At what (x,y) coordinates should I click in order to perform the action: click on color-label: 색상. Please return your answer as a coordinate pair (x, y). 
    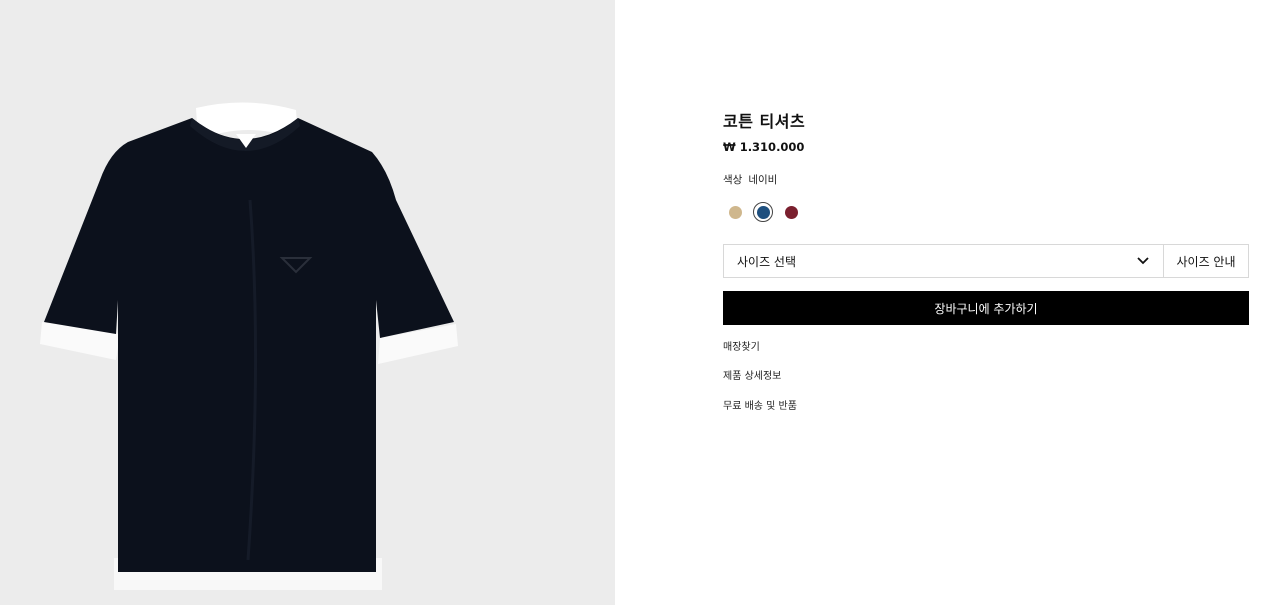
    Looking at the image, I should click on (733, 180).